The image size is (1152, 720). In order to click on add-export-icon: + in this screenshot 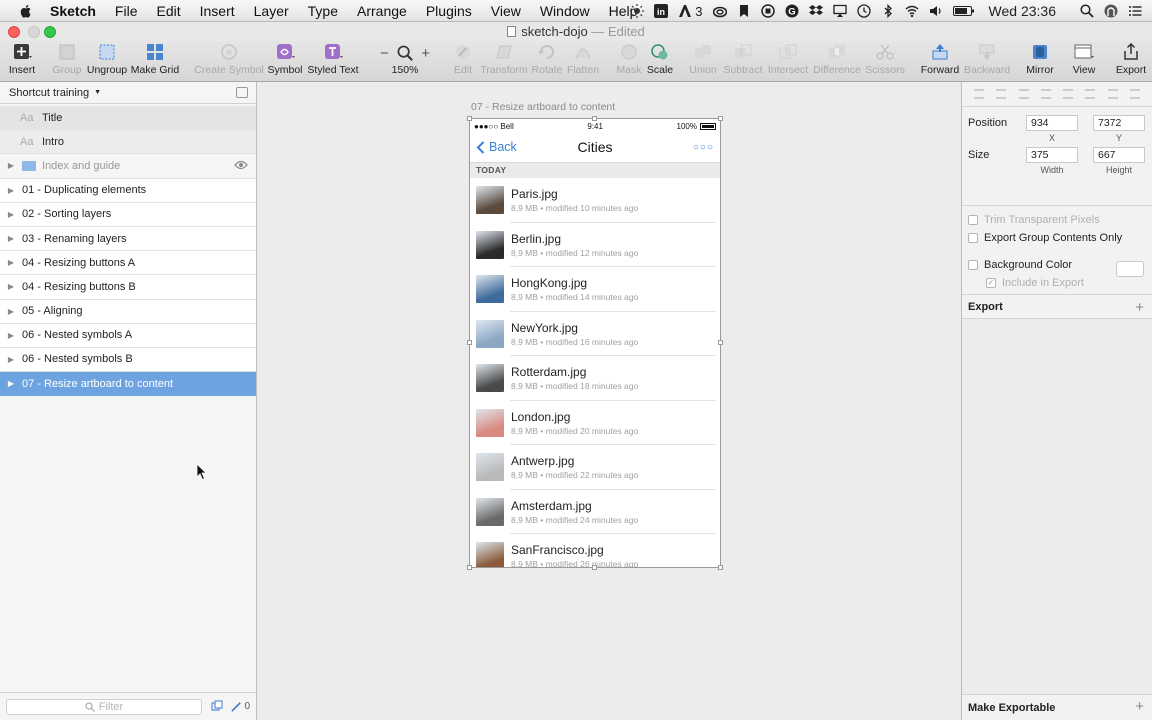, I will do `click(1139, 307)`.